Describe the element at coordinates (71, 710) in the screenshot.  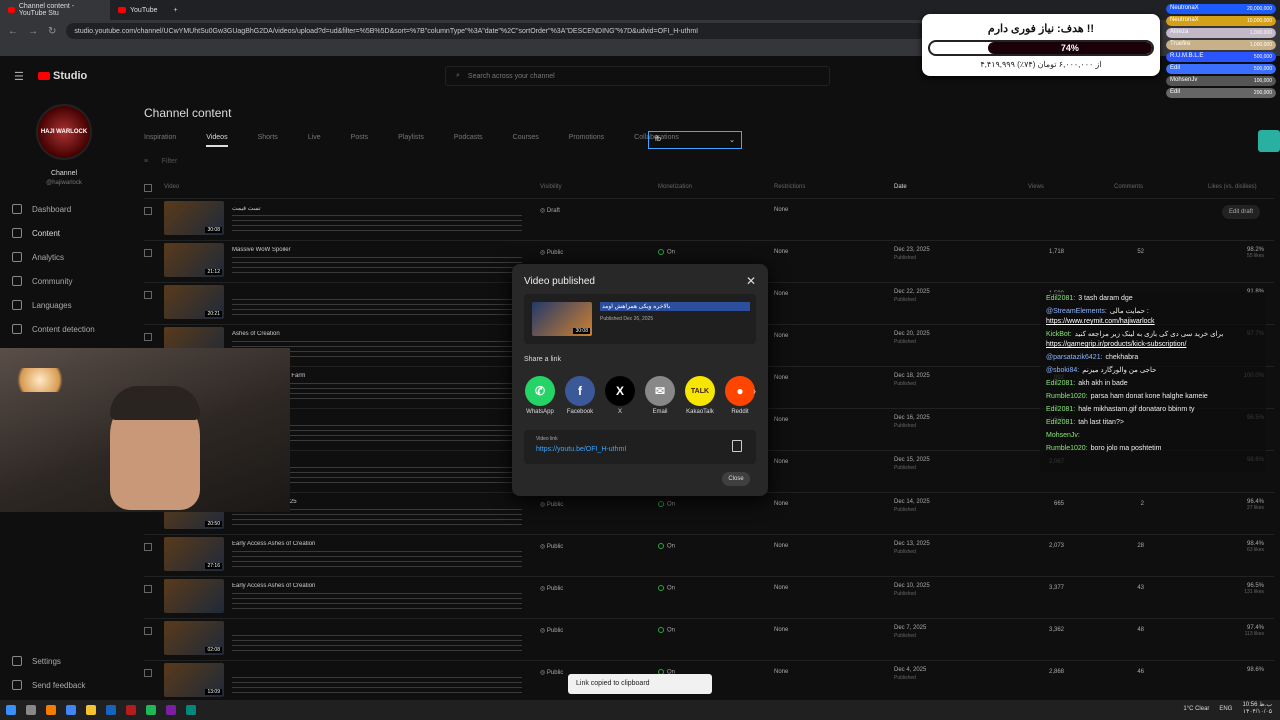
I see `chrome-icon` at that location.